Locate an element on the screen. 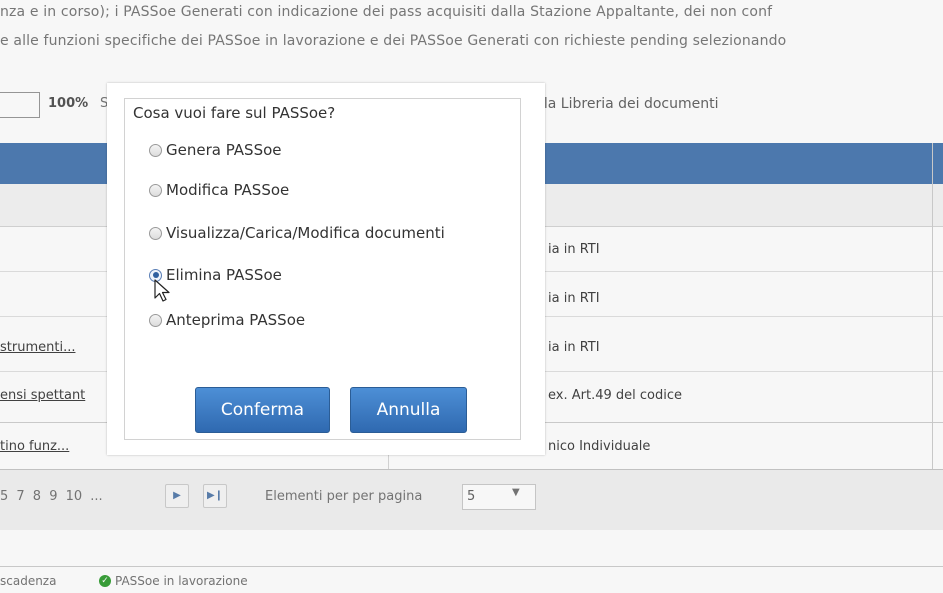  option-visualizza-documenti: Visualizza/Carica/Modifica documenti is located at coordinates (297, 233).